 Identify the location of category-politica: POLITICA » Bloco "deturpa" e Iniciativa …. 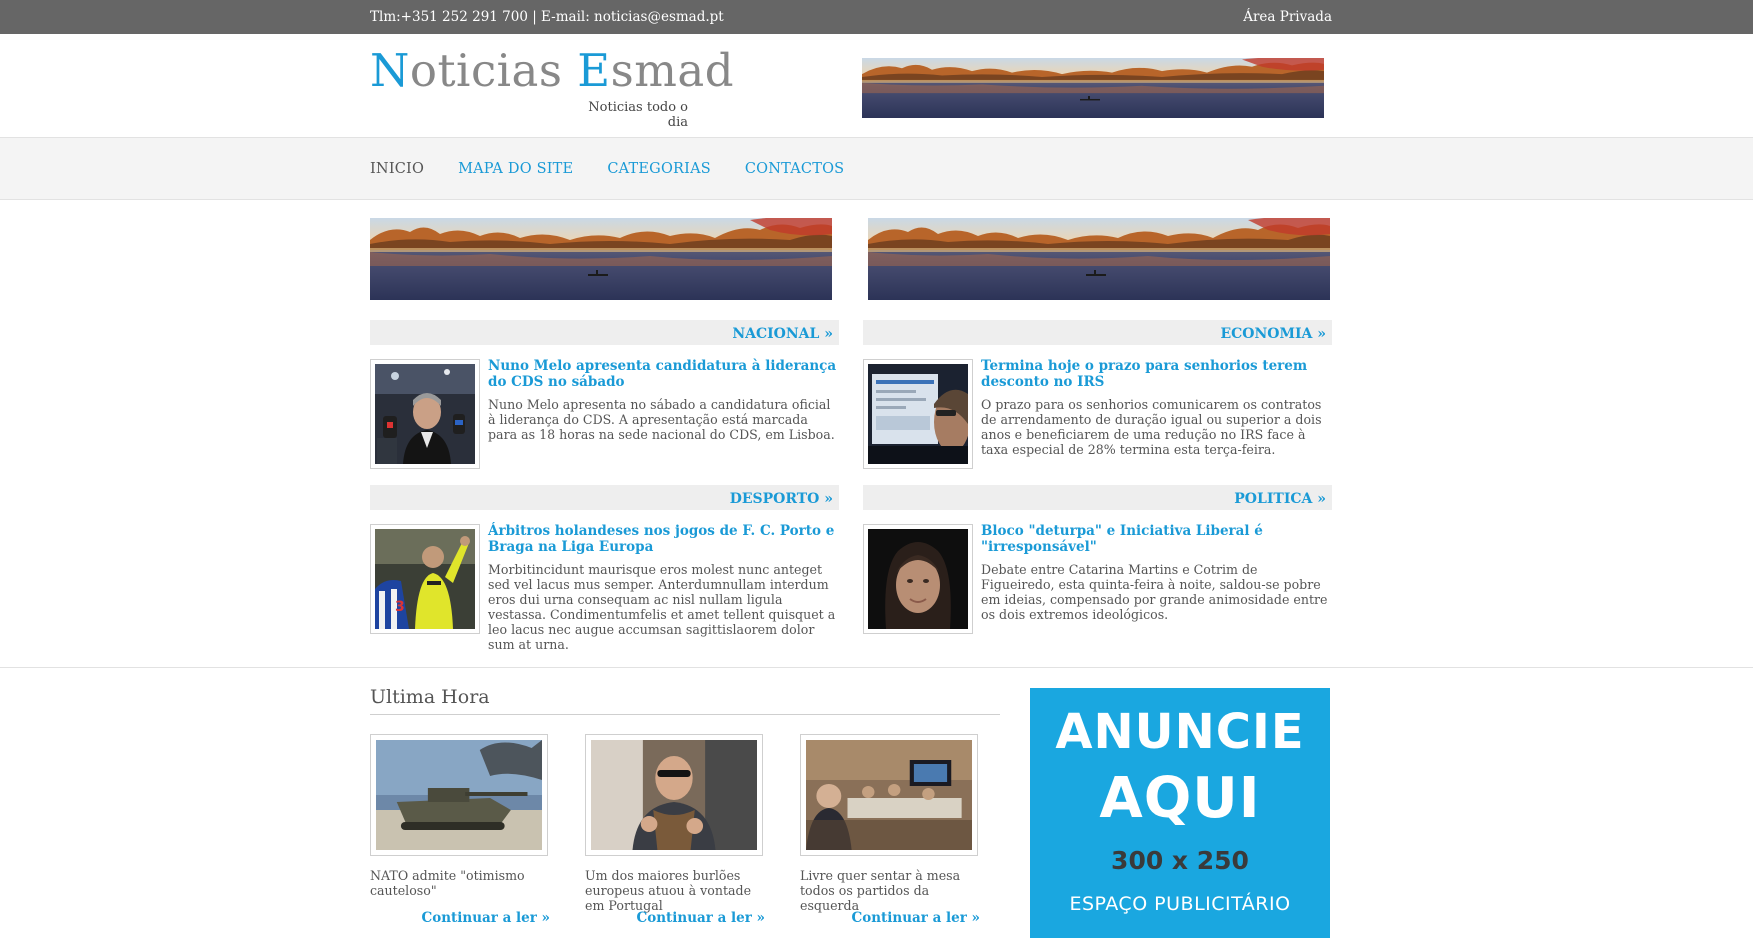
(1097, 559).